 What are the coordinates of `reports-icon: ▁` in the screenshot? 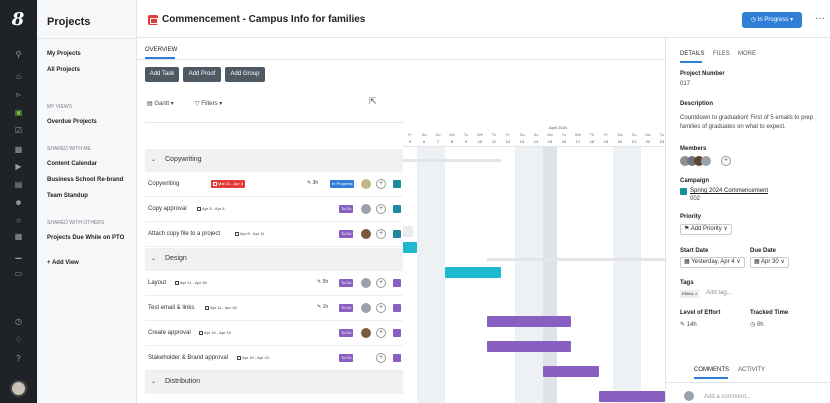 It's located at (18, 255).